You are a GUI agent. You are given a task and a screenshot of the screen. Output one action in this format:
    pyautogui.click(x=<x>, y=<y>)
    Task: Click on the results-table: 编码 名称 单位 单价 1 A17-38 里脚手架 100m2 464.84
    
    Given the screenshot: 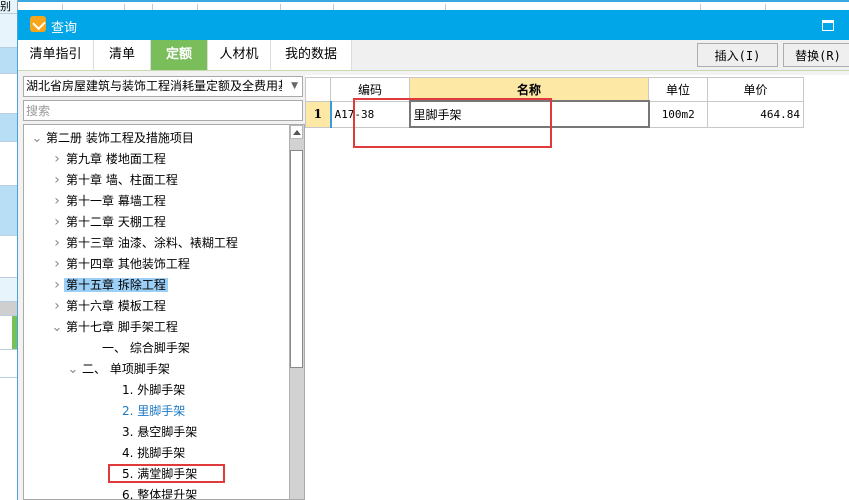 What is the action you would take?
    pyautogui.click(x=554, y=102)
    